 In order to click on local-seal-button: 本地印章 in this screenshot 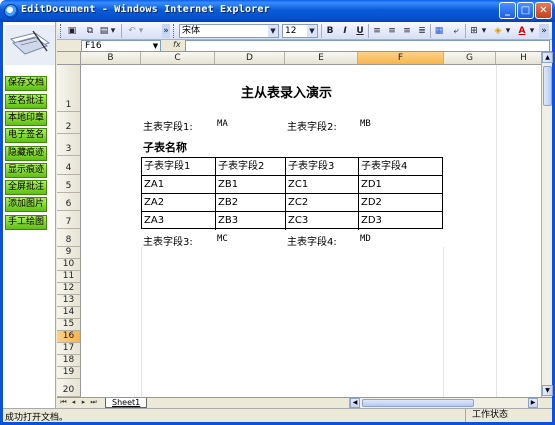, I will do `click(26, 118)`.